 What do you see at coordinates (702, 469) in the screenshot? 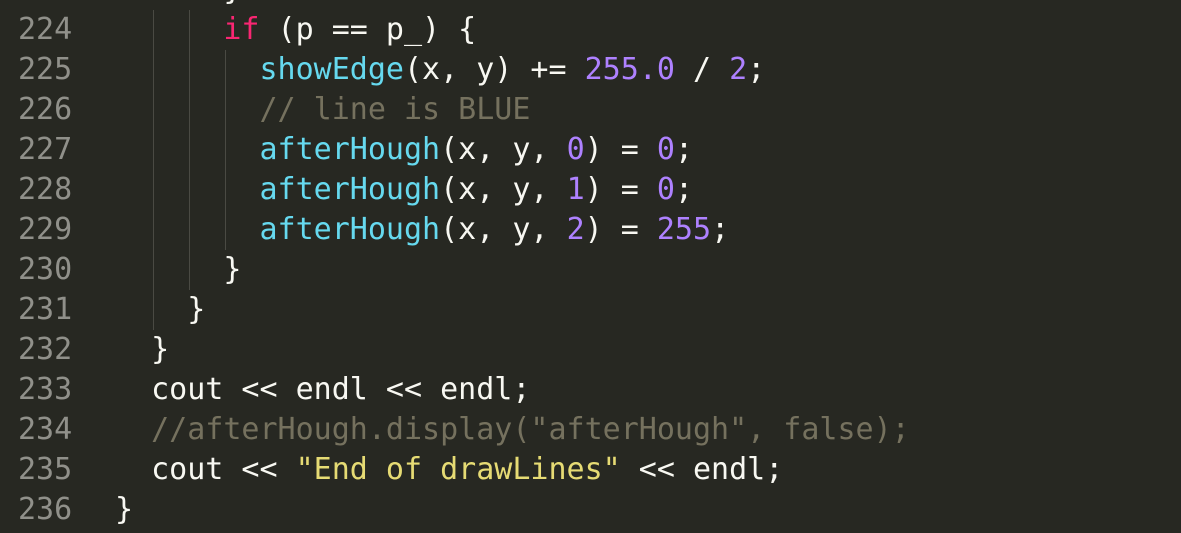
I see `code-token-plain: << endl;` at bounding box center [702, 469].